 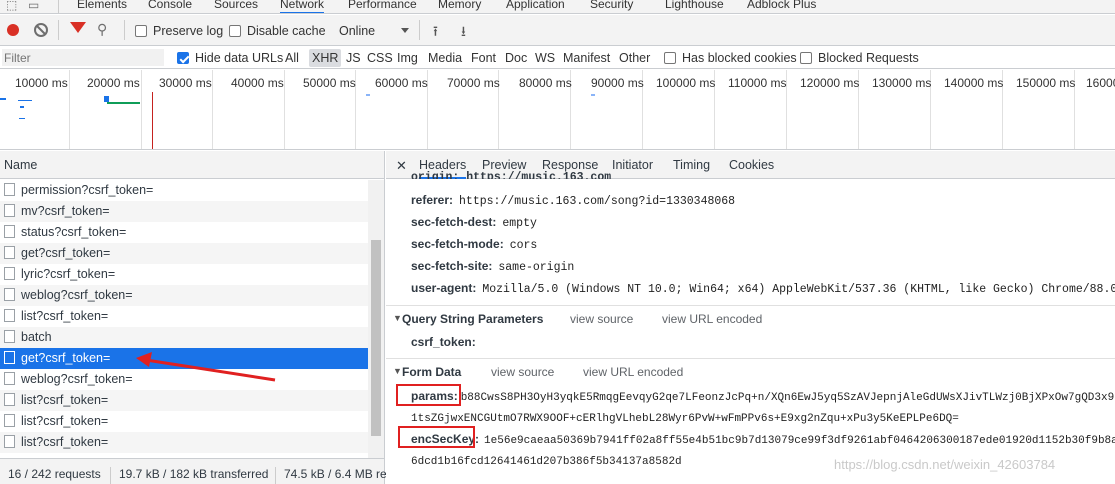 What do you see at coordinates (257, 83) in the screenshot?
I see `tick-label: 40000 ms` at bounding box center [257, 83].